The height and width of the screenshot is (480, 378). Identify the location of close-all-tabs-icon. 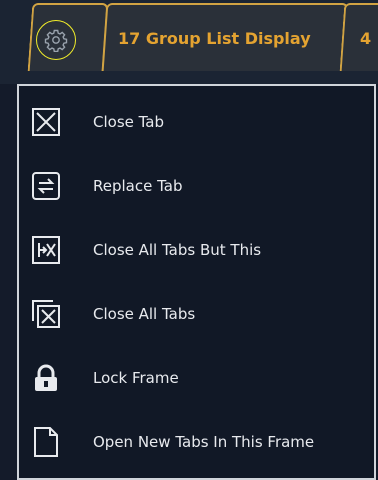
(46, 314).